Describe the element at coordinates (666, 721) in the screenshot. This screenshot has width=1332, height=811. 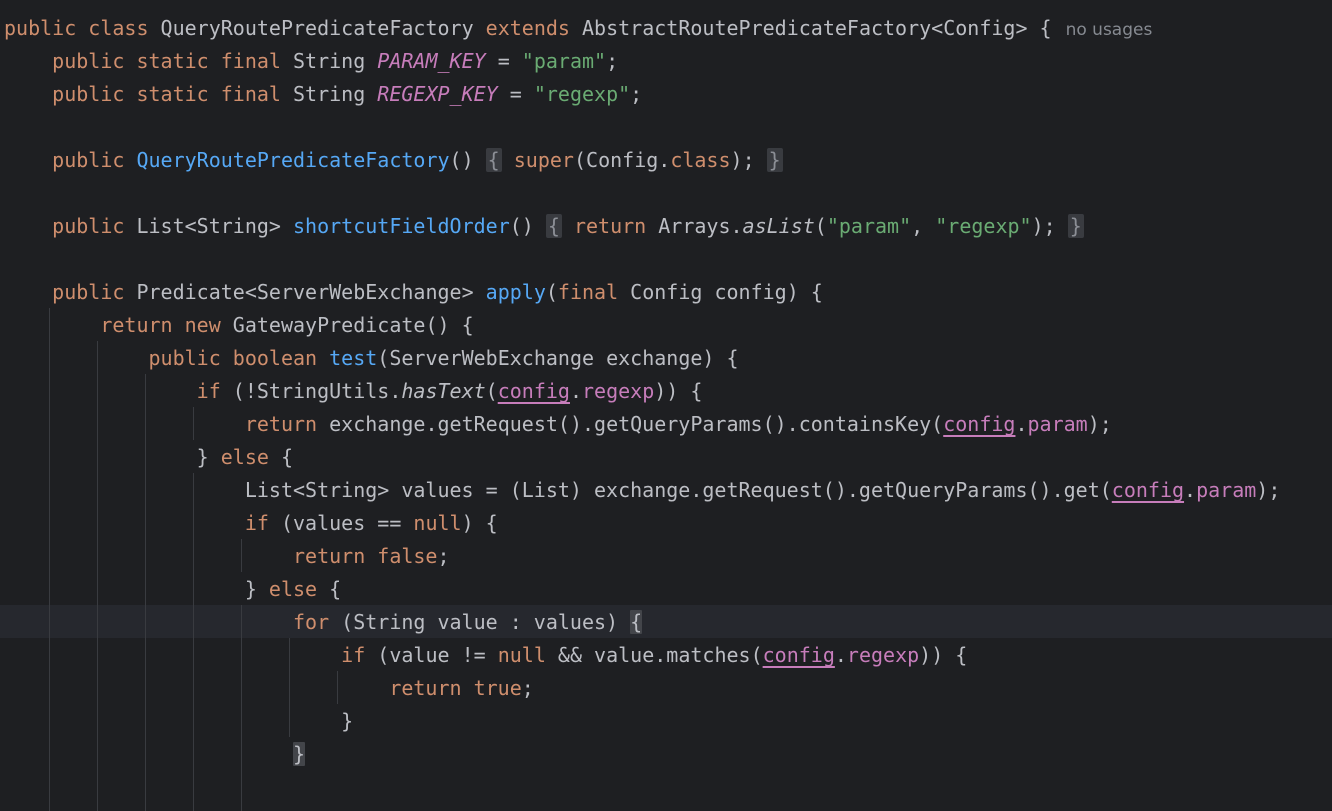
I see `code-line-22: }` at that location.